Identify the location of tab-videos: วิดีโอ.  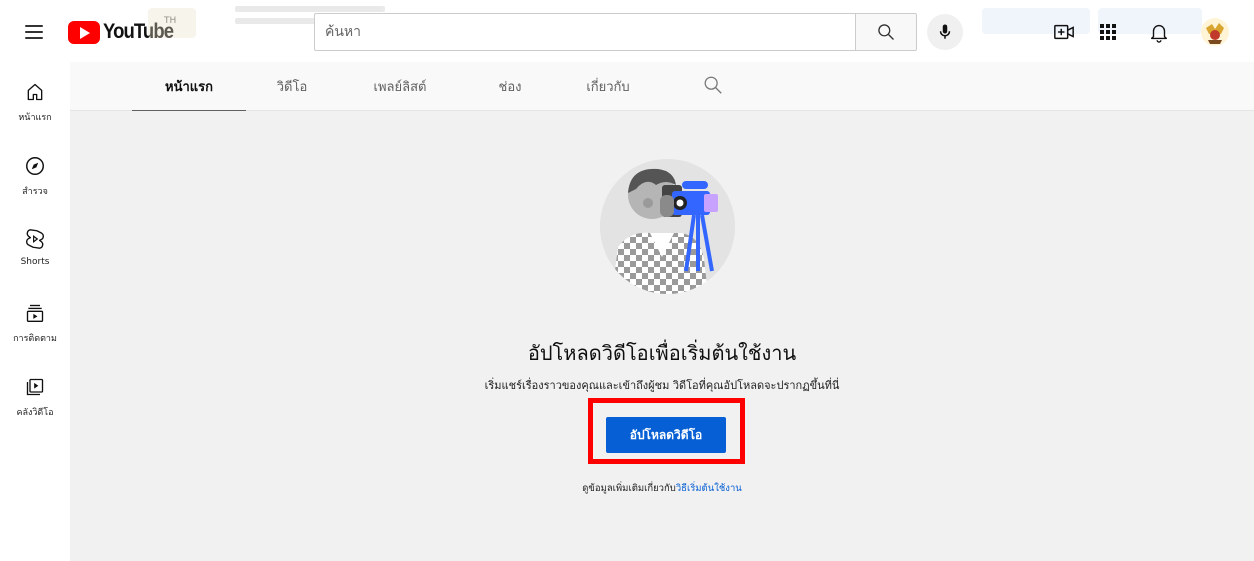
(292, 86).